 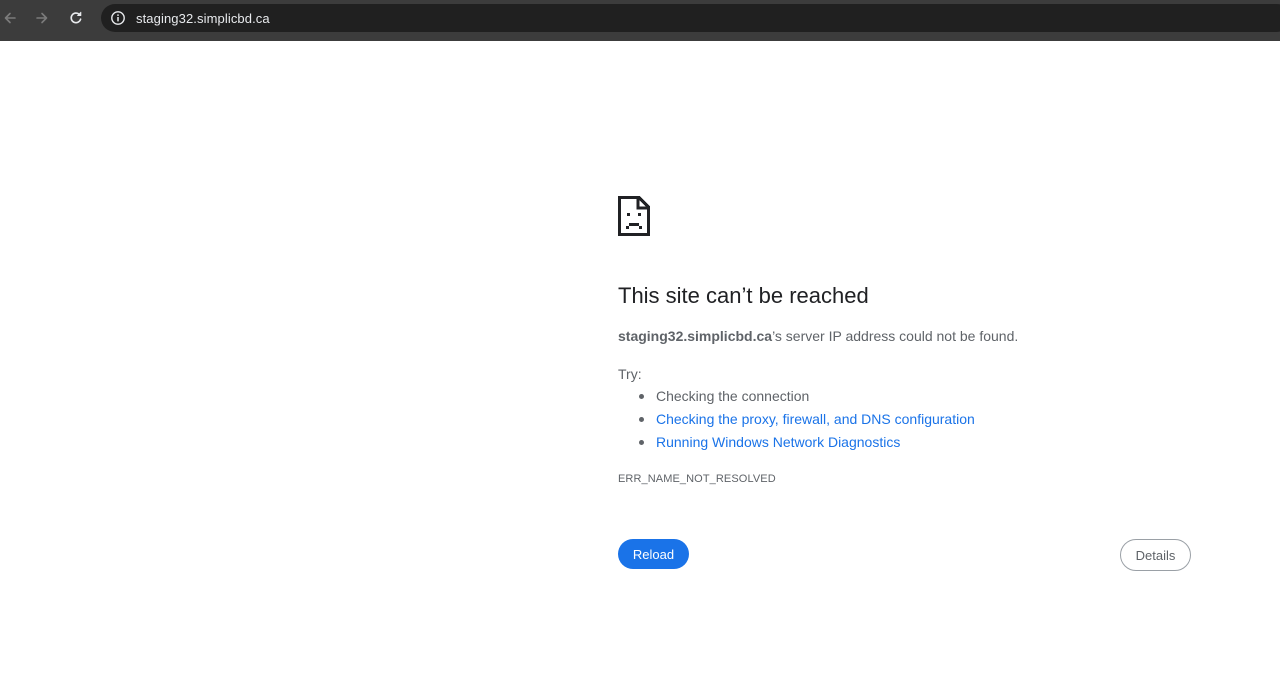 What do you see at coordinates (697, 479) in the screenshot?
I see `error-code: ERR_NAME_NOT_RESOLVED` at bounding box center [697, 479].